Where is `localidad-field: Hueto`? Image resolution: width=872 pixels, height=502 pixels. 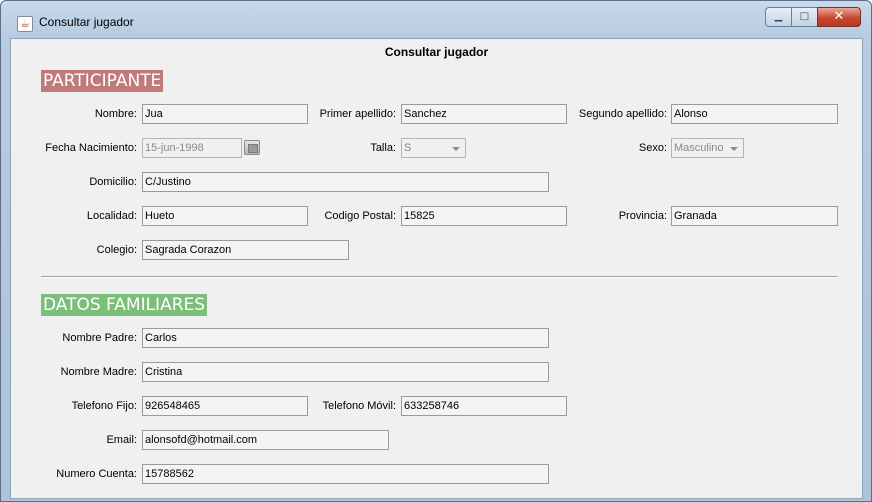 localidad-field: Hueto is located at coordinates (225, 216).